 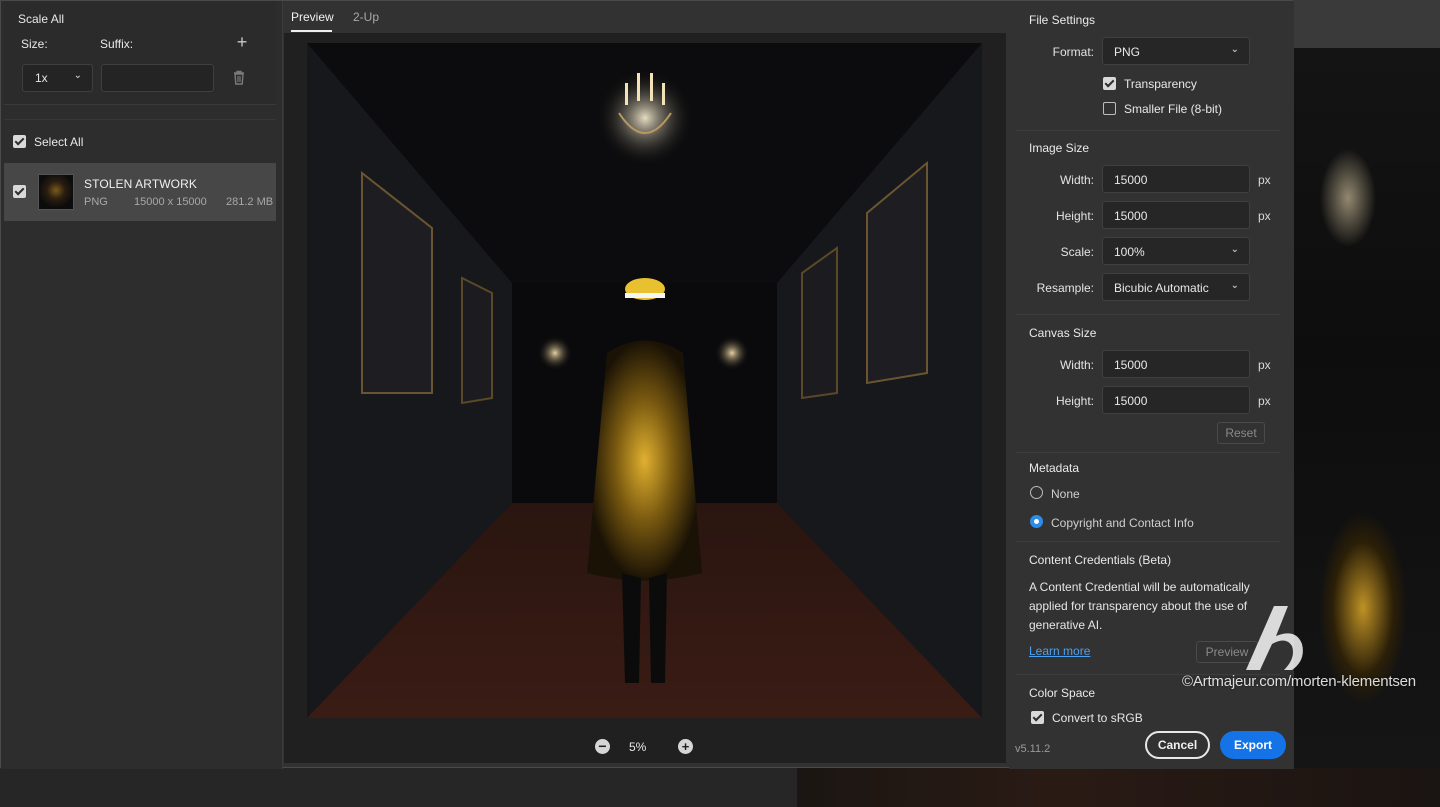 What do you see at coordinates (34, 44) in the screenshot?
I see `size-label: Size:` at bounding box center [34, 44].